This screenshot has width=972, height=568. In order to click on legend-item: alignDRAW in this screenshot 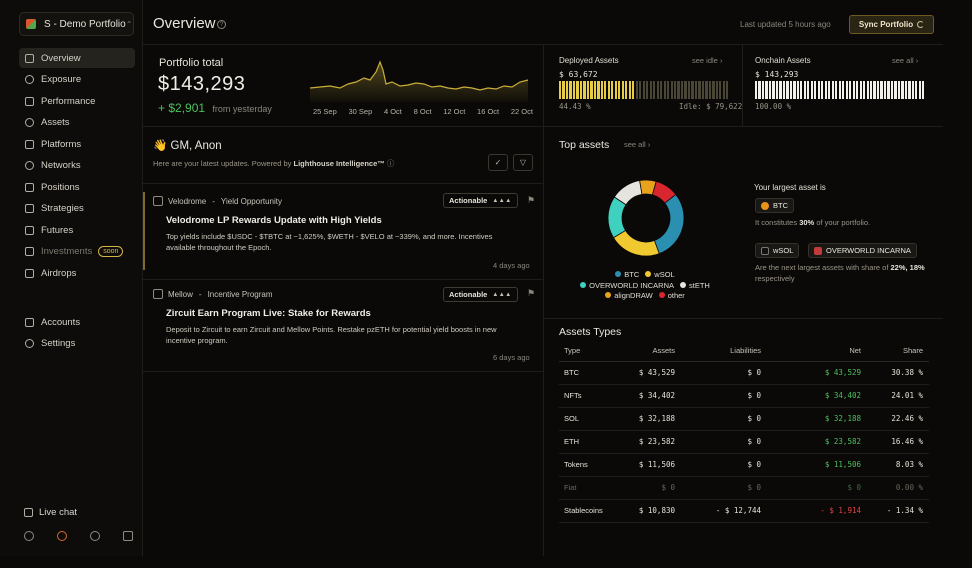, I will do `click(629, 295)`.